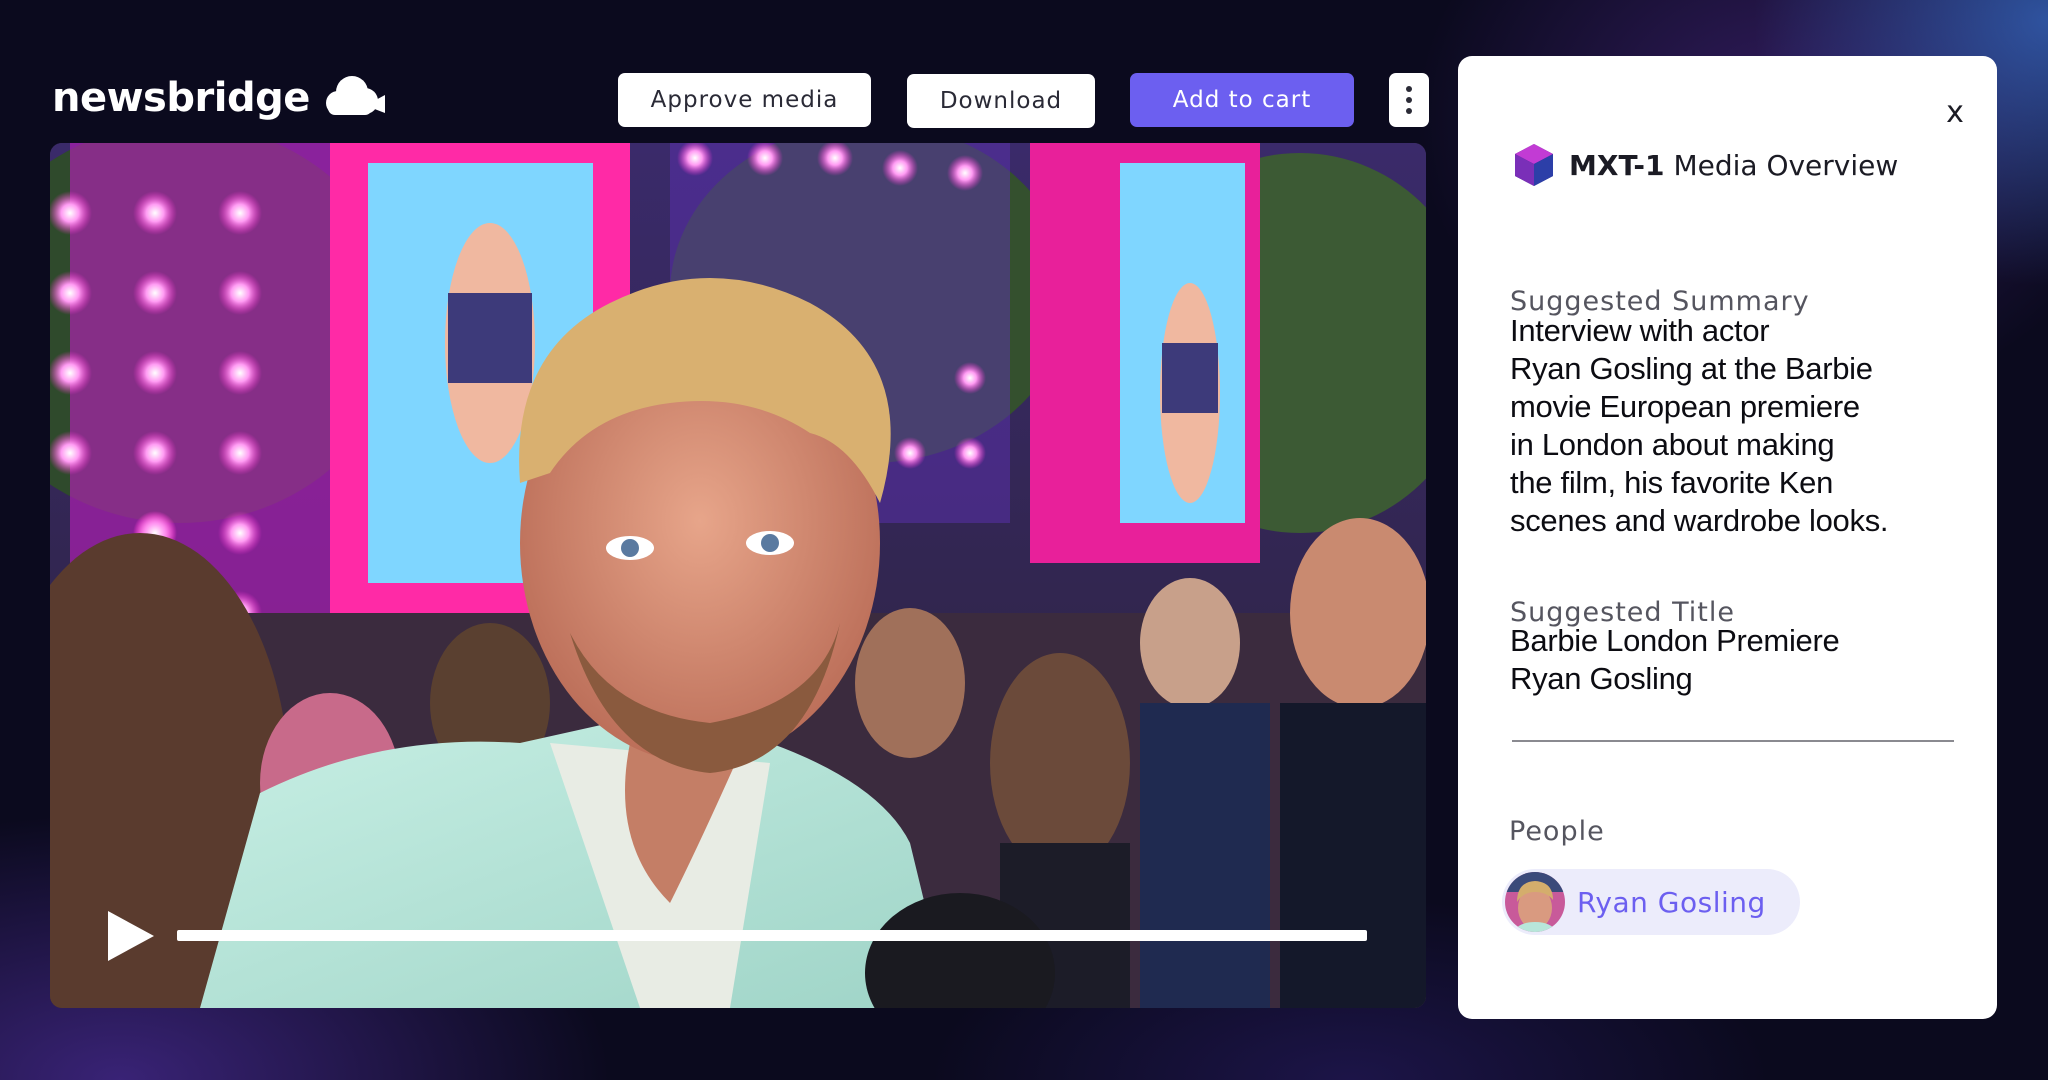 The height and width of the screenshot is (1080, 2048). I want to click on cube-icon, so click(1534, 165).